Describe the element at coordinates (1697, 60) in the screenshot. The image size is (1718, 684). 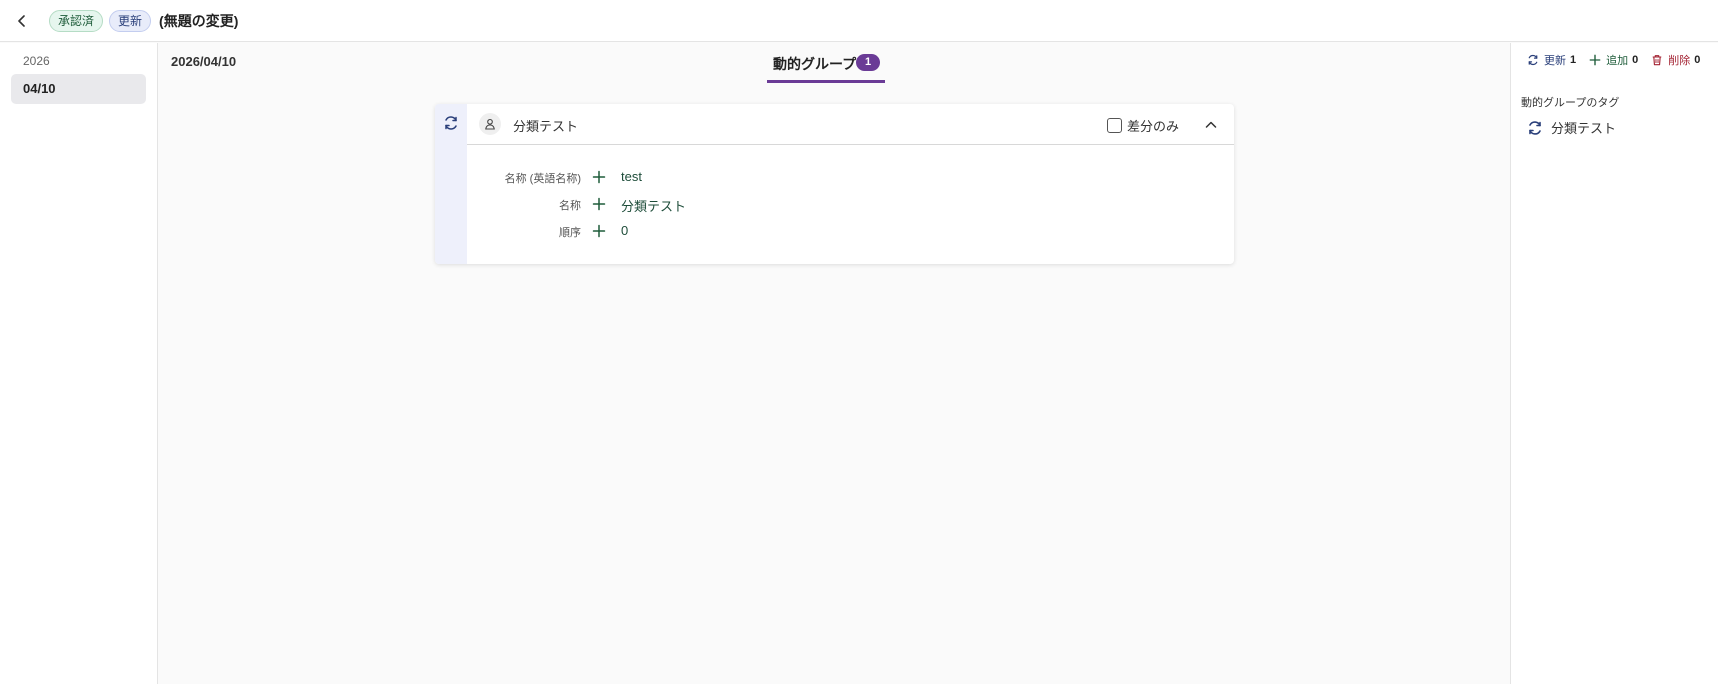
I see `stat-delete-count: 0` at that location.